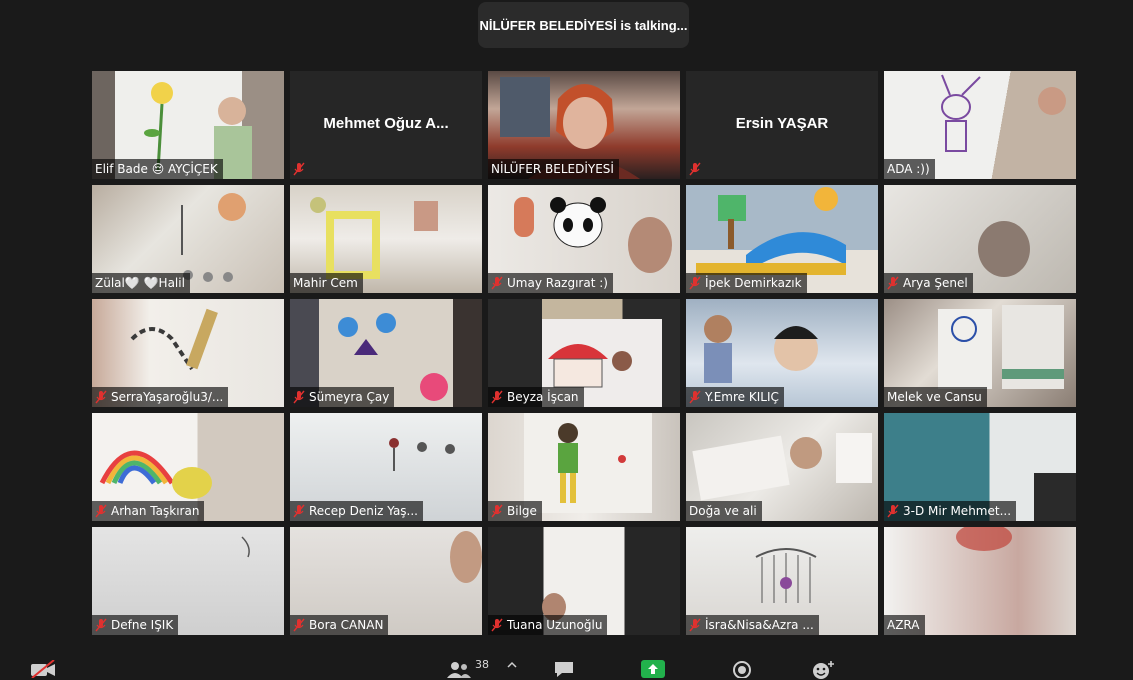 Image resolution: width=1133 pixels, height=680 pixels. Describe the element at coordinates (904, 625) in the screenshot. I see `participant-name-label: AZRA` at that location.